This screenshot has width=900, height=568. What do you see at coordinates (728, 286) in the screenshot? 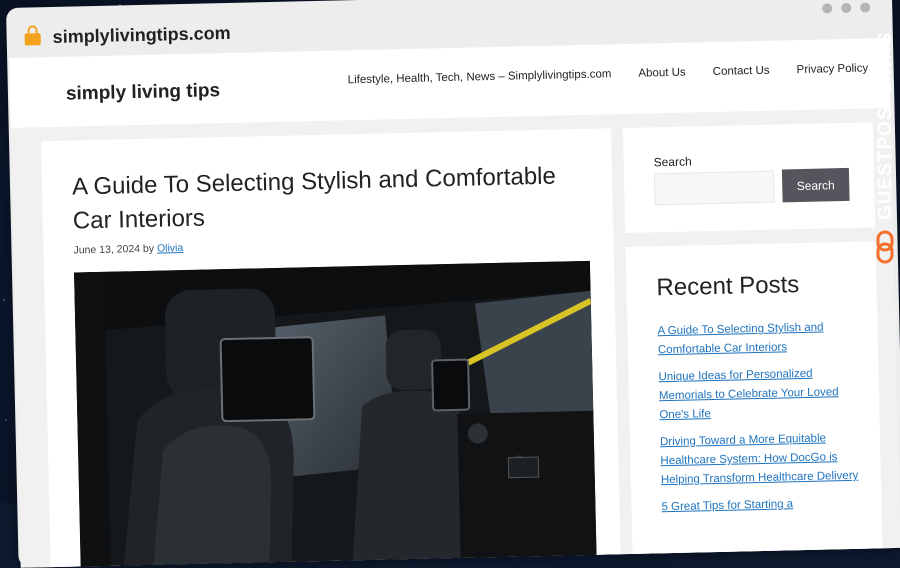
I see `recent-posts-title: Recent Posts` at bounding box center [728, 286].